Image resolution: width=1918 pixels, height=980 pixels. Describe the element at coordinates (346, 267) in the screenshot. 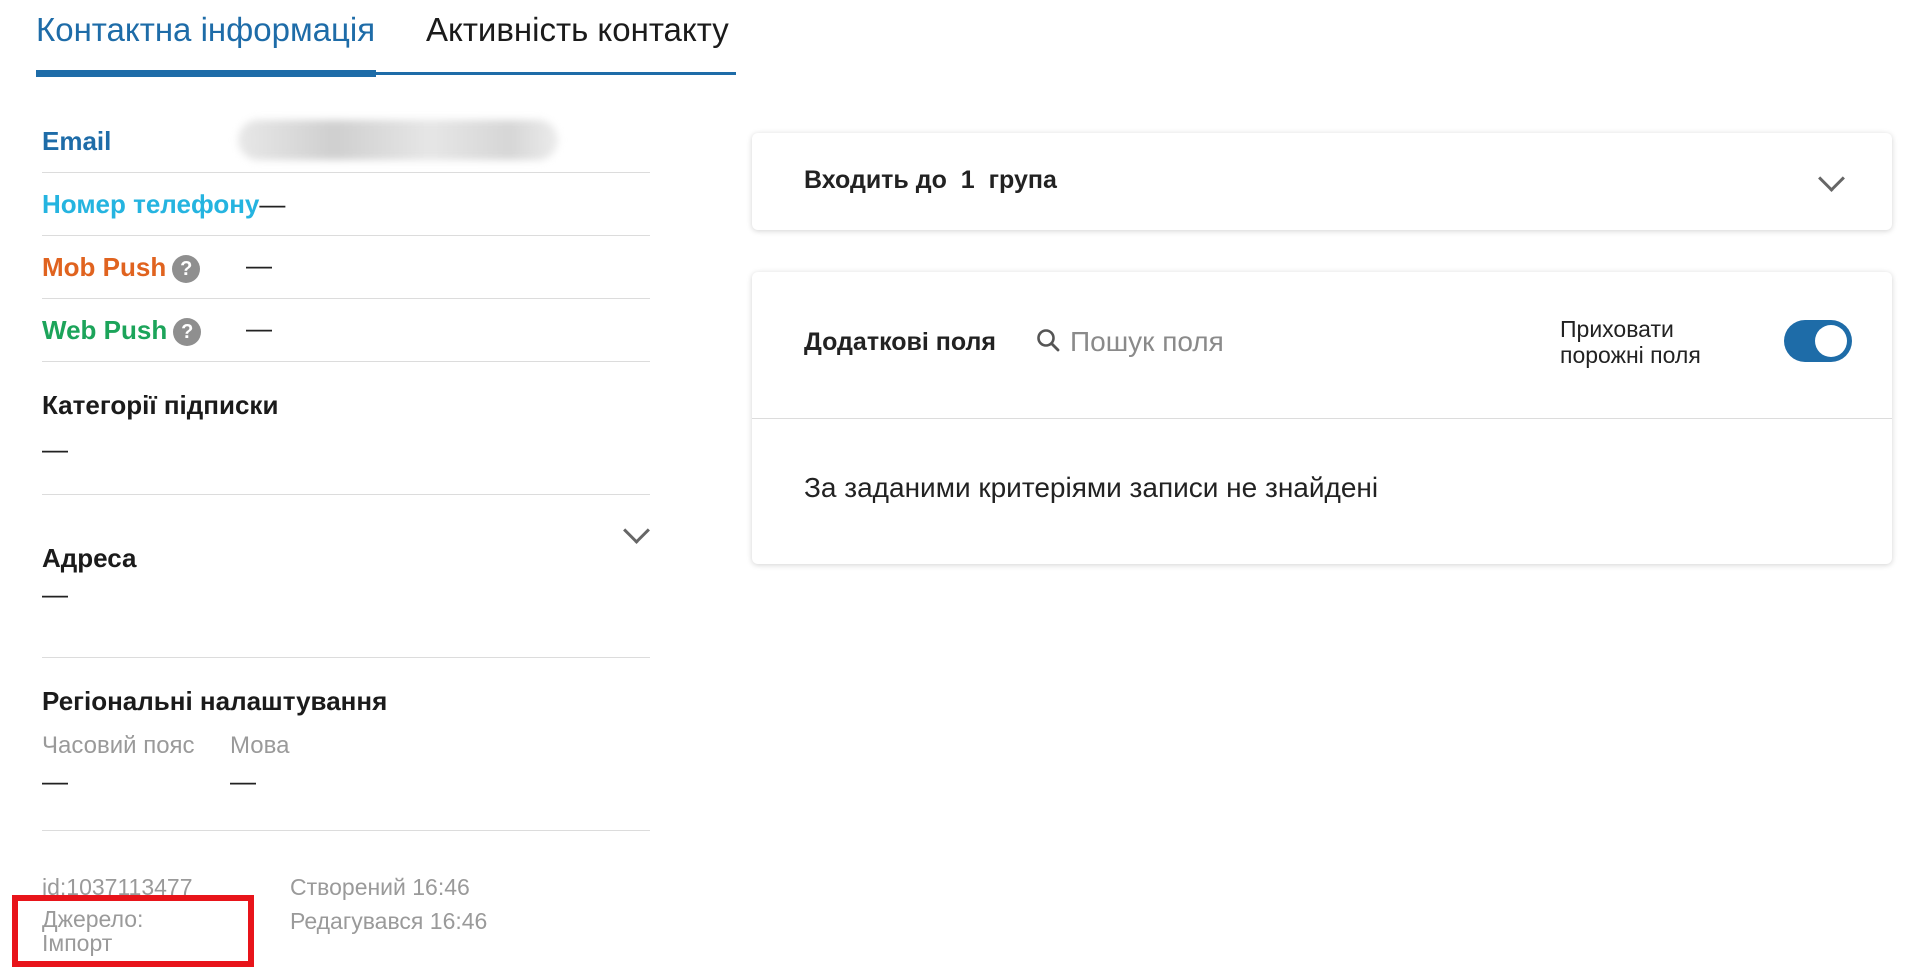

I see `mob-push-row: Mob Push? —` at that location.